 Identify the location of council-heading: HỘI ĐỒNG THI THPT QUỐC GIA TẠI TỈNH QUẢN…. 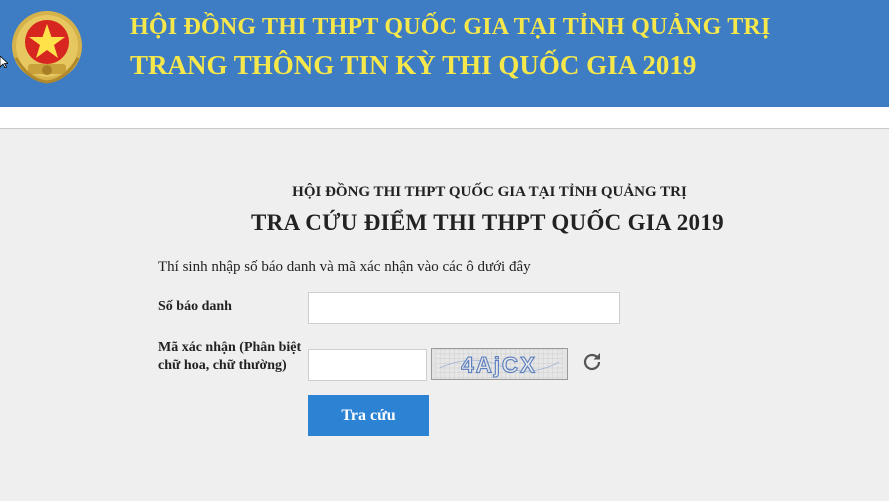
(489, 192).